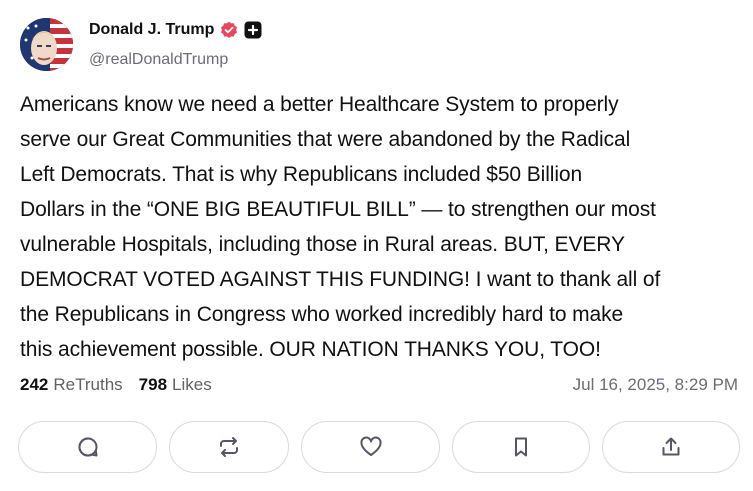 This screenshot has height=491, width=753. I want to click on comment-icon, so click(87, 447).